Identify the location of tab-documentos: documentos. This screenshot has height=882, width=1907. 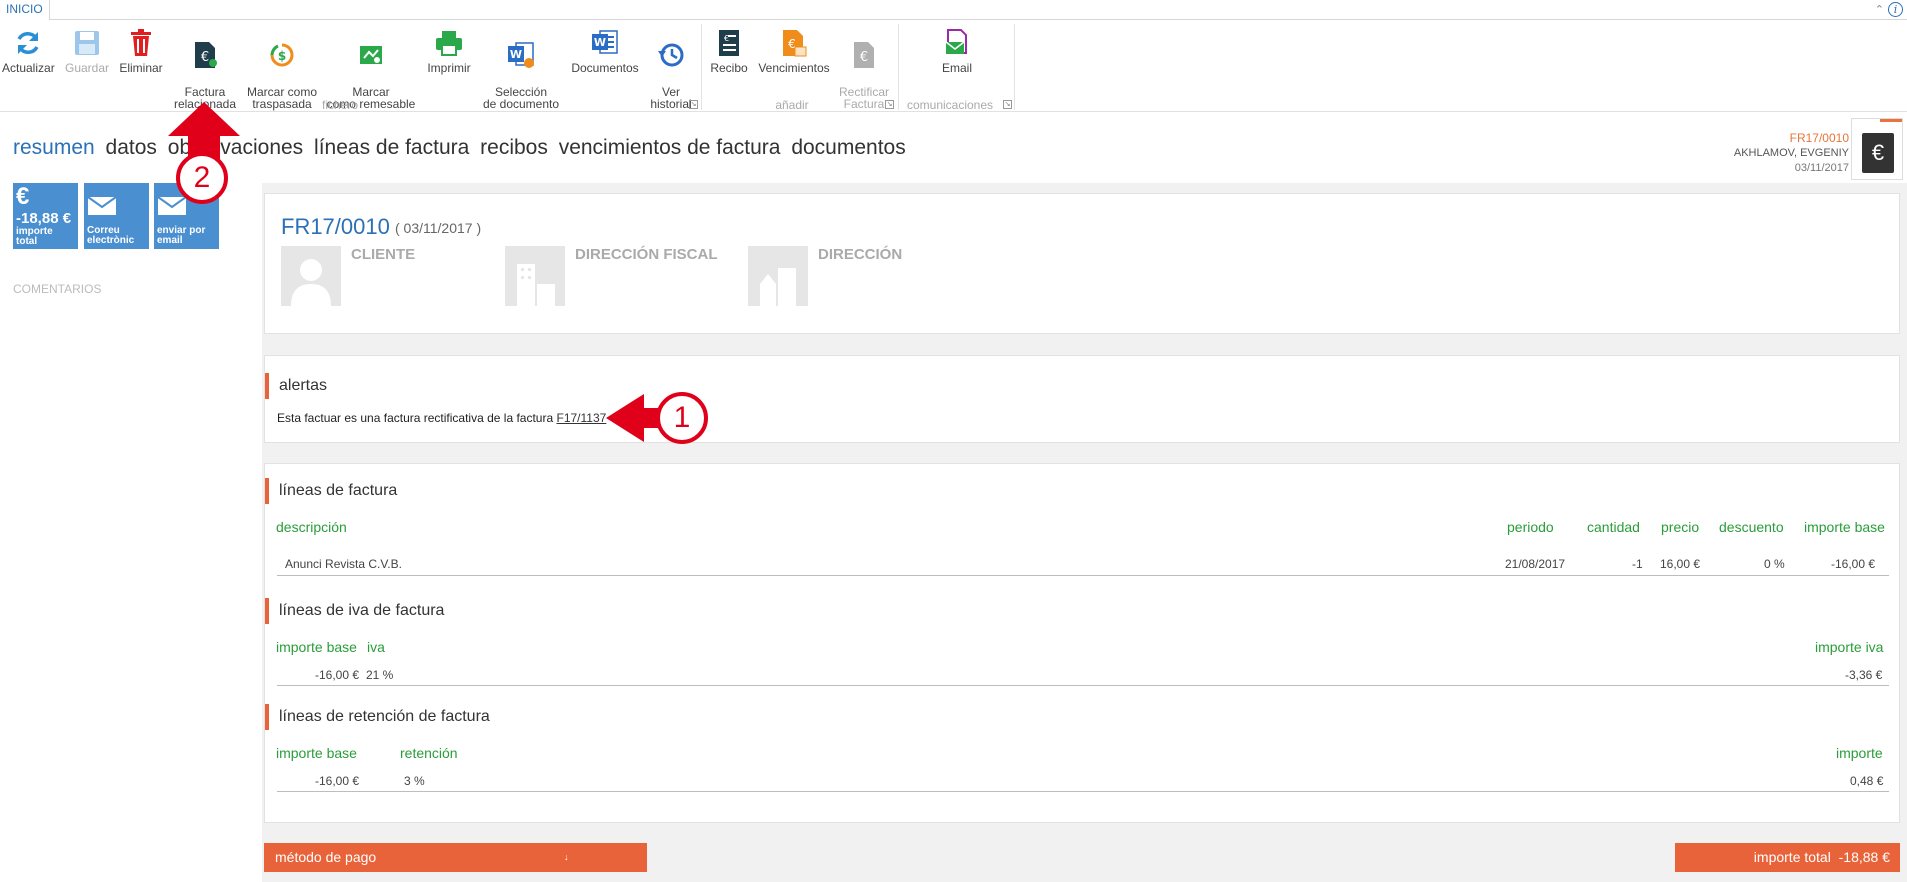
(848, 147).